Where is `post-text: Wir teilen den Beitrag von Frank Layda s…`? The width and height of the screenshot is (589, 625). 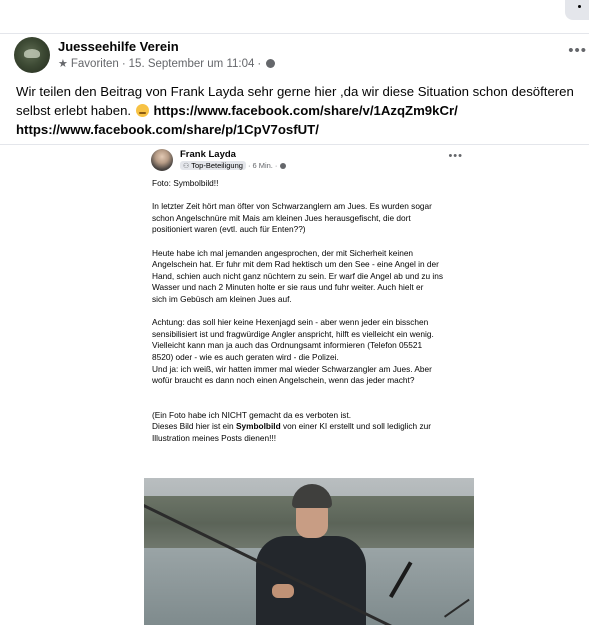
post-text: Wir teilen den Beitrag von Frank Layda s… is located at coordinates (301, 110).